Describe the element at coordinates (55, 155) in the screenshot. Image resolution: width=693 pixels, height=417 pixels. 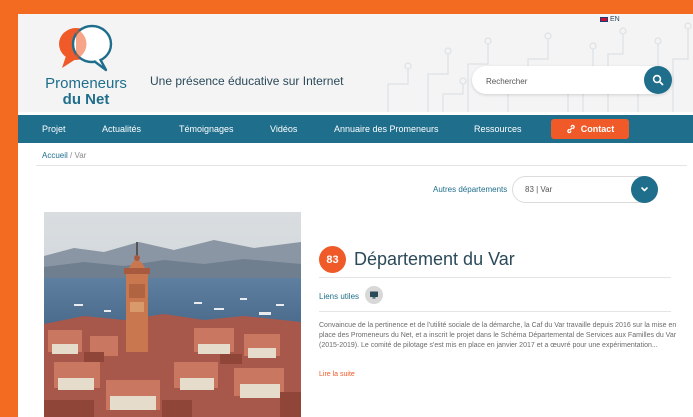
I see `breadcrumb-home: Accueil` at that location.